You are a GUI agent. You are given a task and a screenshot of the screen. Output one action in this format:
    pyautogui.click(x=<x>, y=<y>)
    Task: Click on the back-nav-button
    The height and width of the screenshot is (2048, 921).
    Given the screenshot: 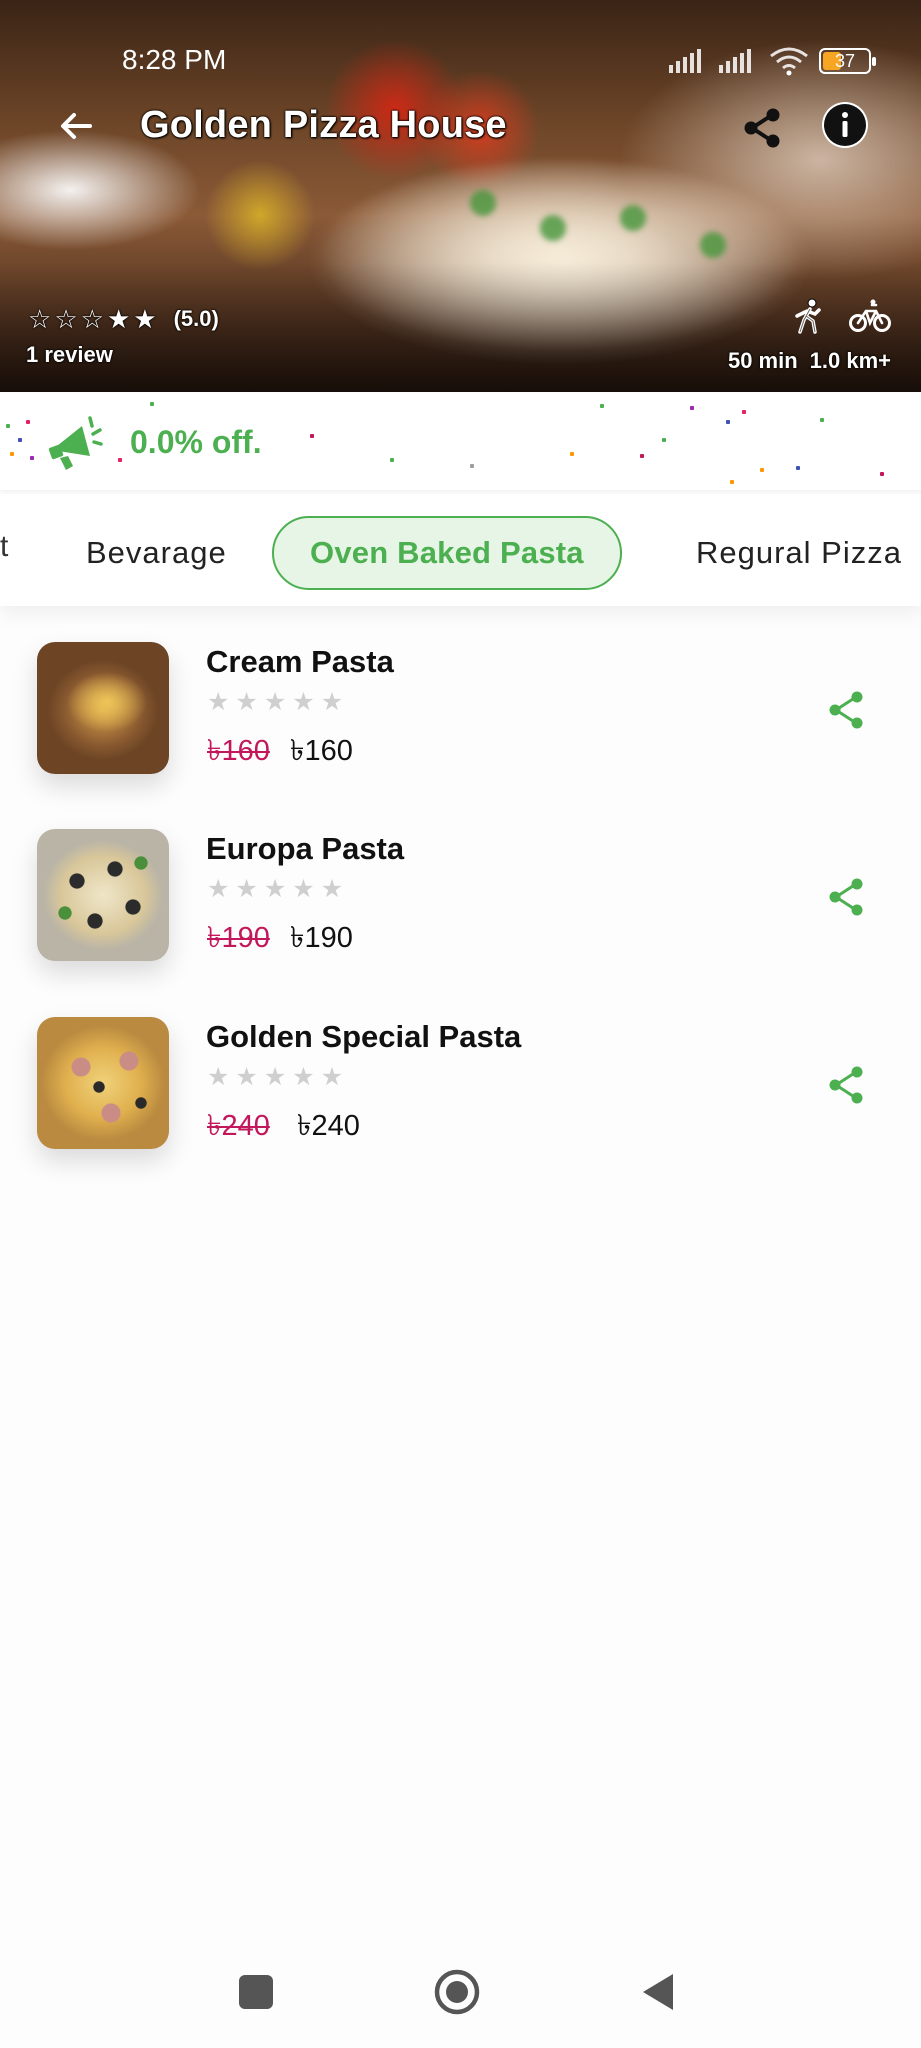 What is the action you would take?
    pyautogui.click(x=658, y=1992)
    